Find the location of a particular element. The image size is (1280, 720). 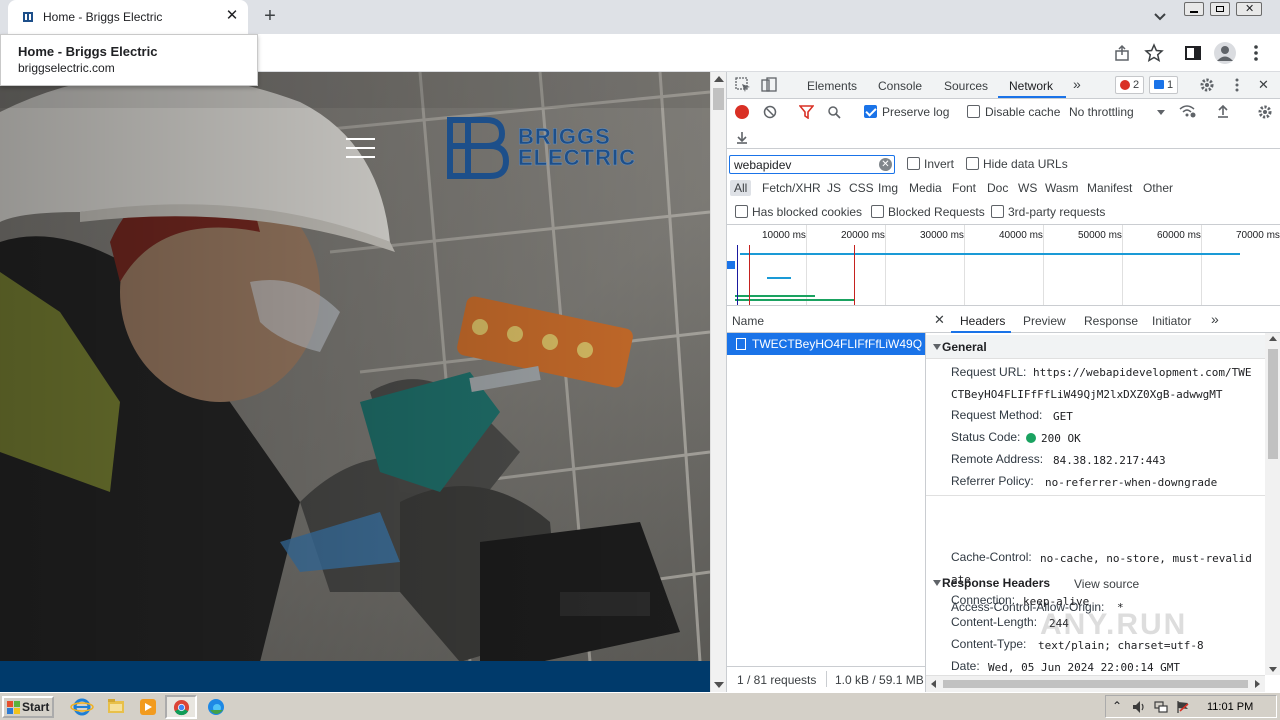

overview-tick-label: 60000 ms is located at coordinates (1179, 235).